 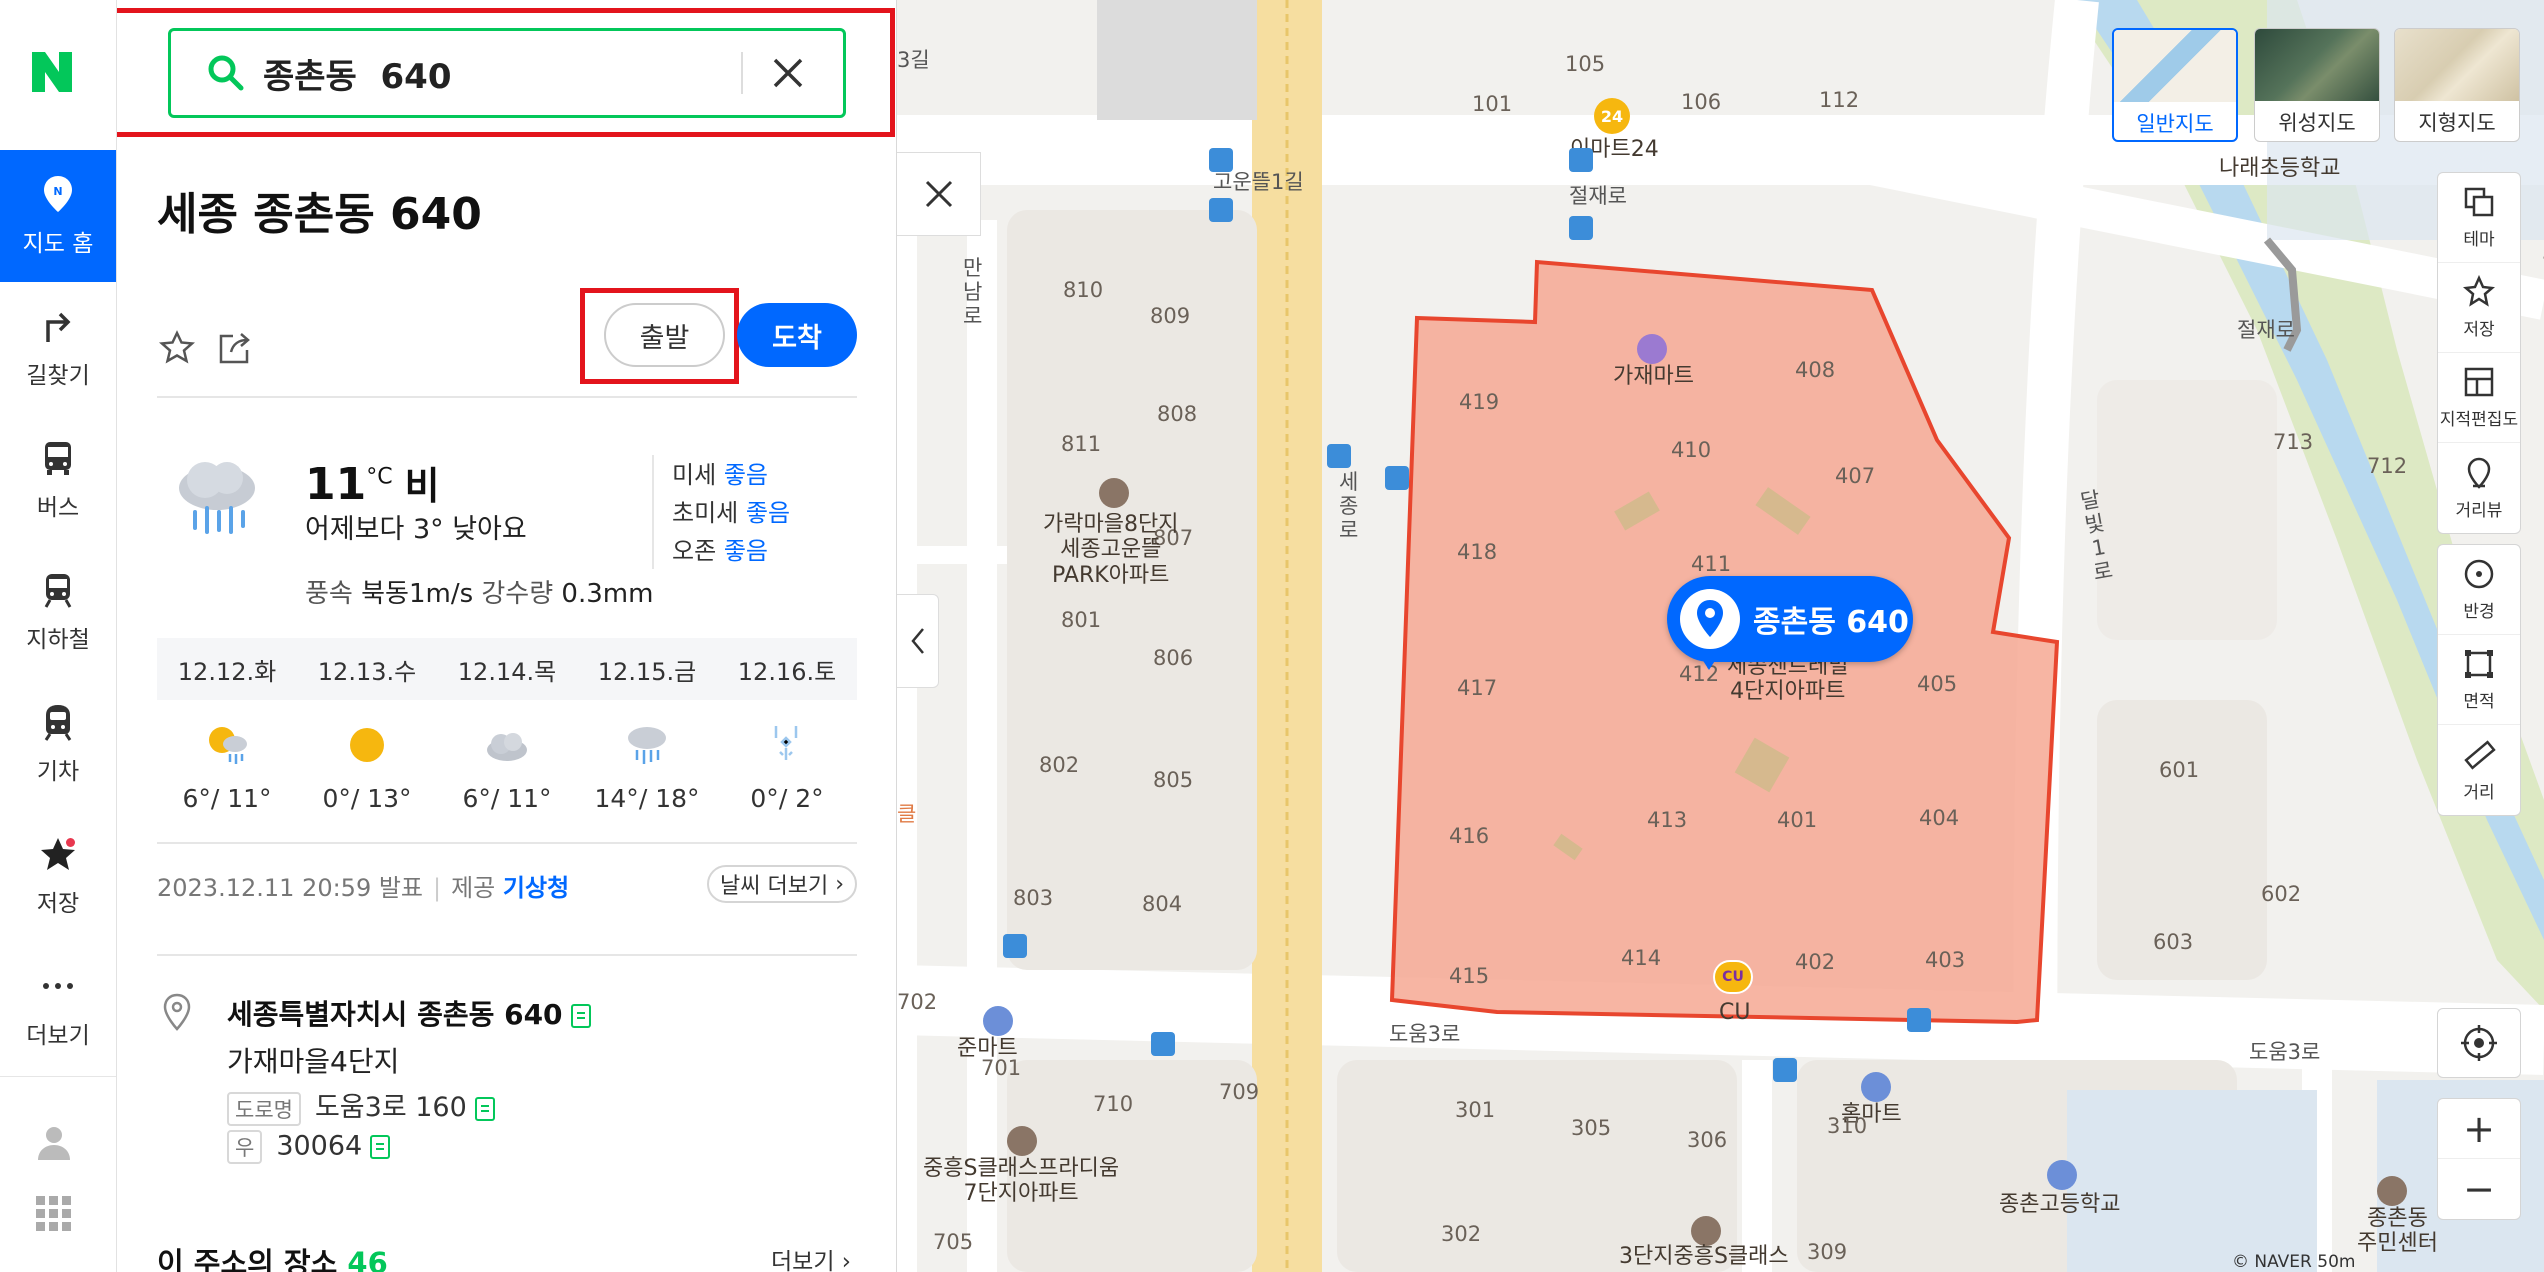 I want to click on locate-button, so click(x=2479, y=1043).